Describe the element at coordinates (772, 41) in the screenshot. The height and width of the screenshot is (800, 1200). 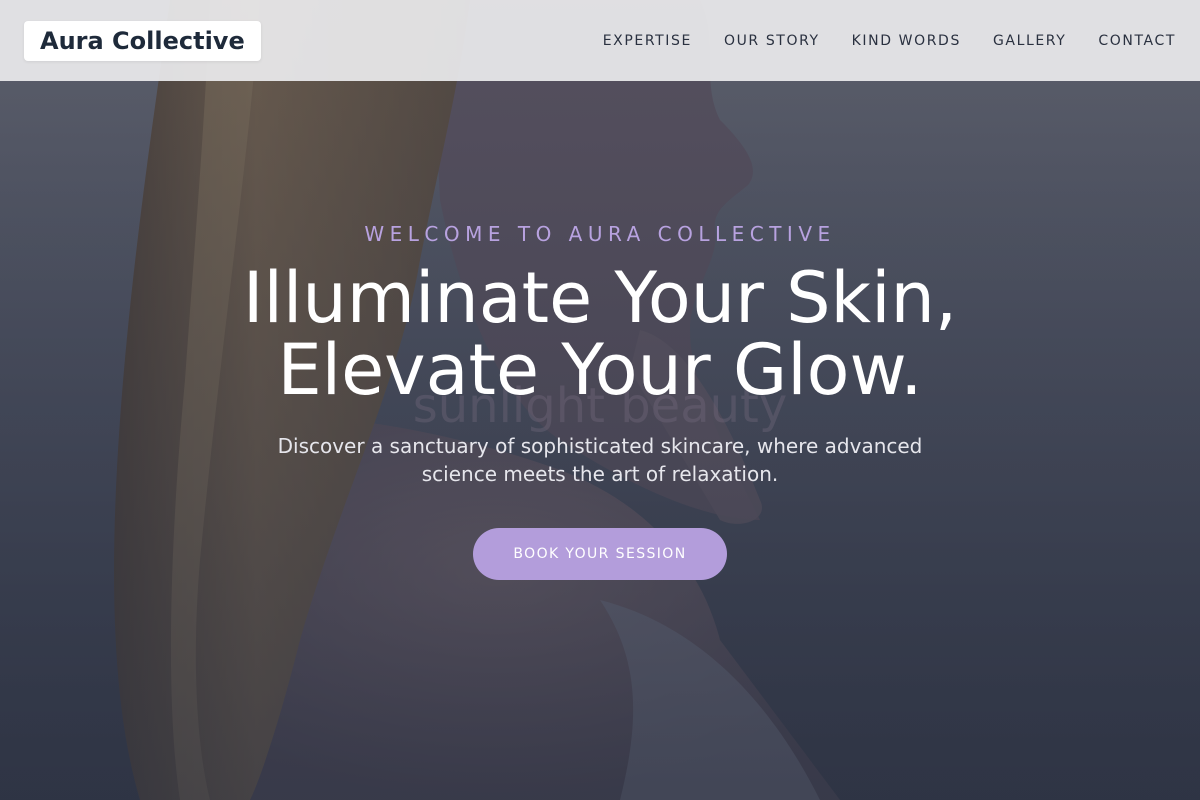
I see `nav-link-our-story: OUR STORY` at that location.